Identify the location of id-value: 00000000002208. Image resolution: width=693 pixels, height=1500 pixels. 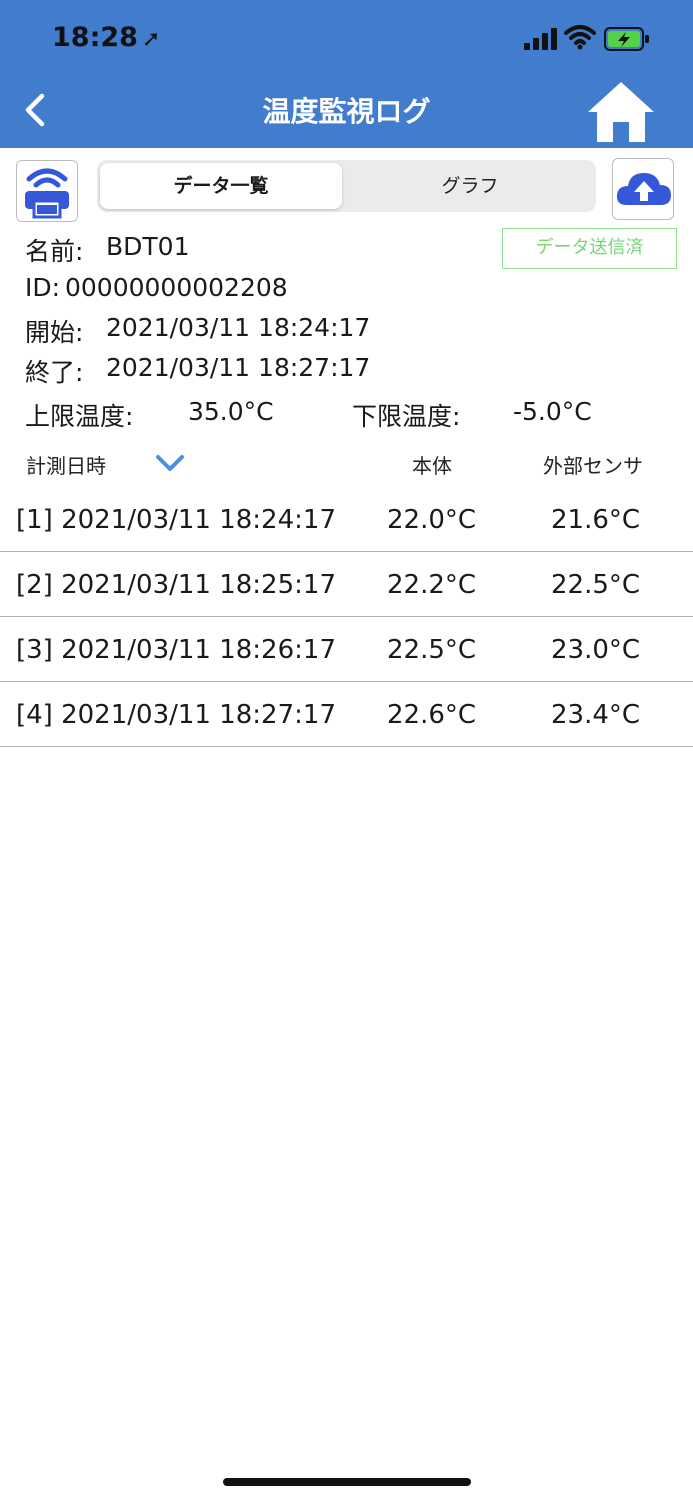
(176, 287).